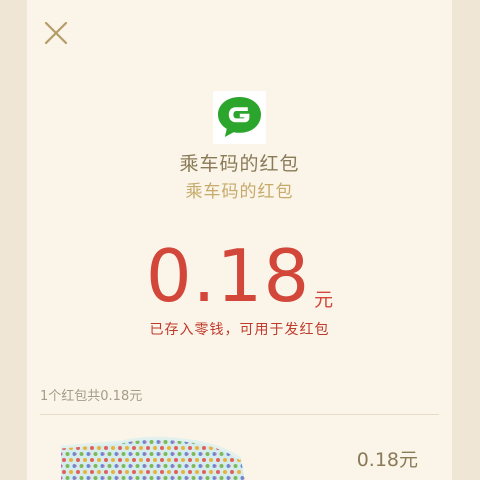  Describe the element at coordinates (228, 276) in the screenshot. I see `amount-value: 0.18` at that location.